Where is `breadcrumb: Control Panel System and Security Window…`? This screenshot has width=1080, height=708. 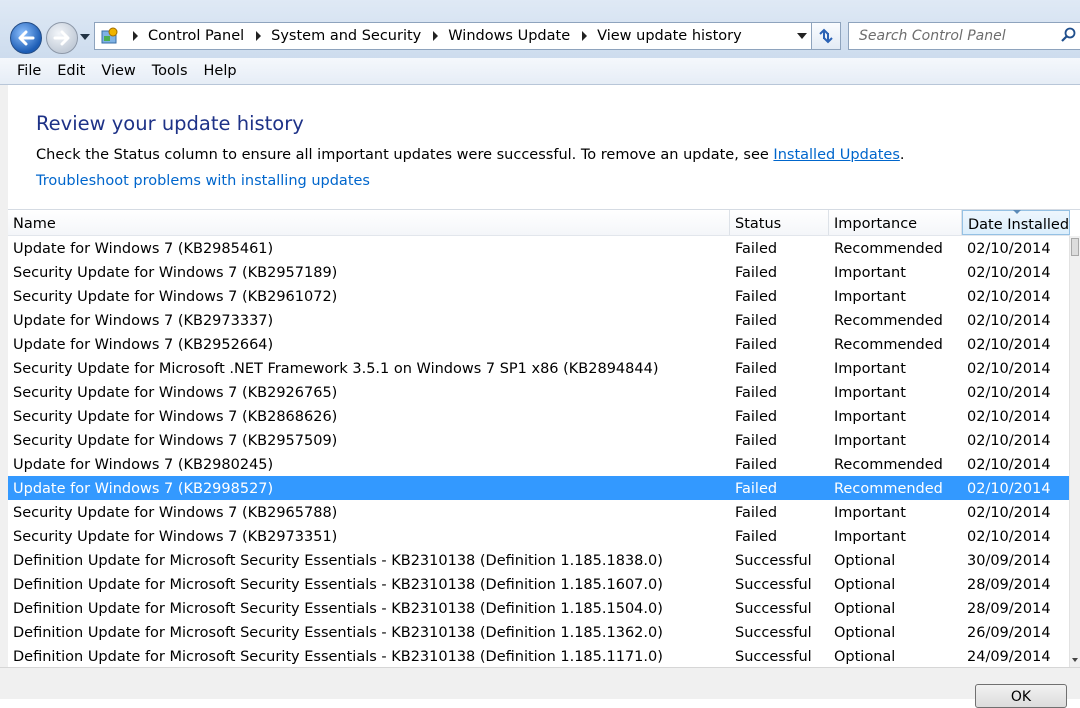
breadcrumb: Control Panel System and Security Window… is located at coordinates (470, 36).